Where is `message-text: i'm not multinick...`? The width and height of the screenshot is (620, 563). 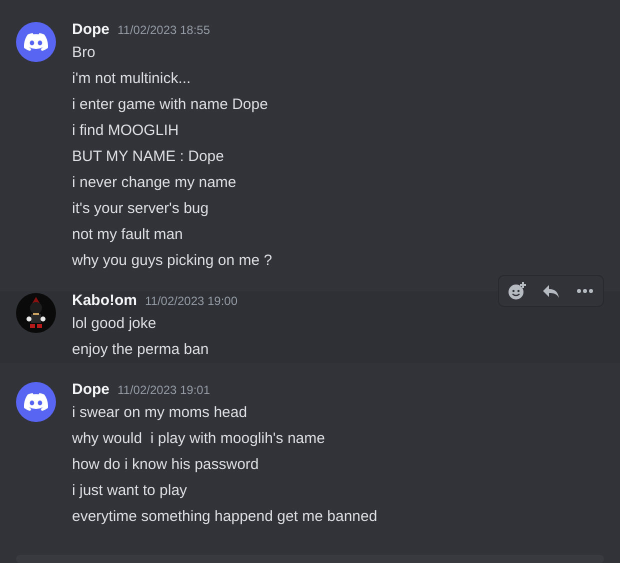 message-text: i'm not multinick... is located at coordinates (132, 79).